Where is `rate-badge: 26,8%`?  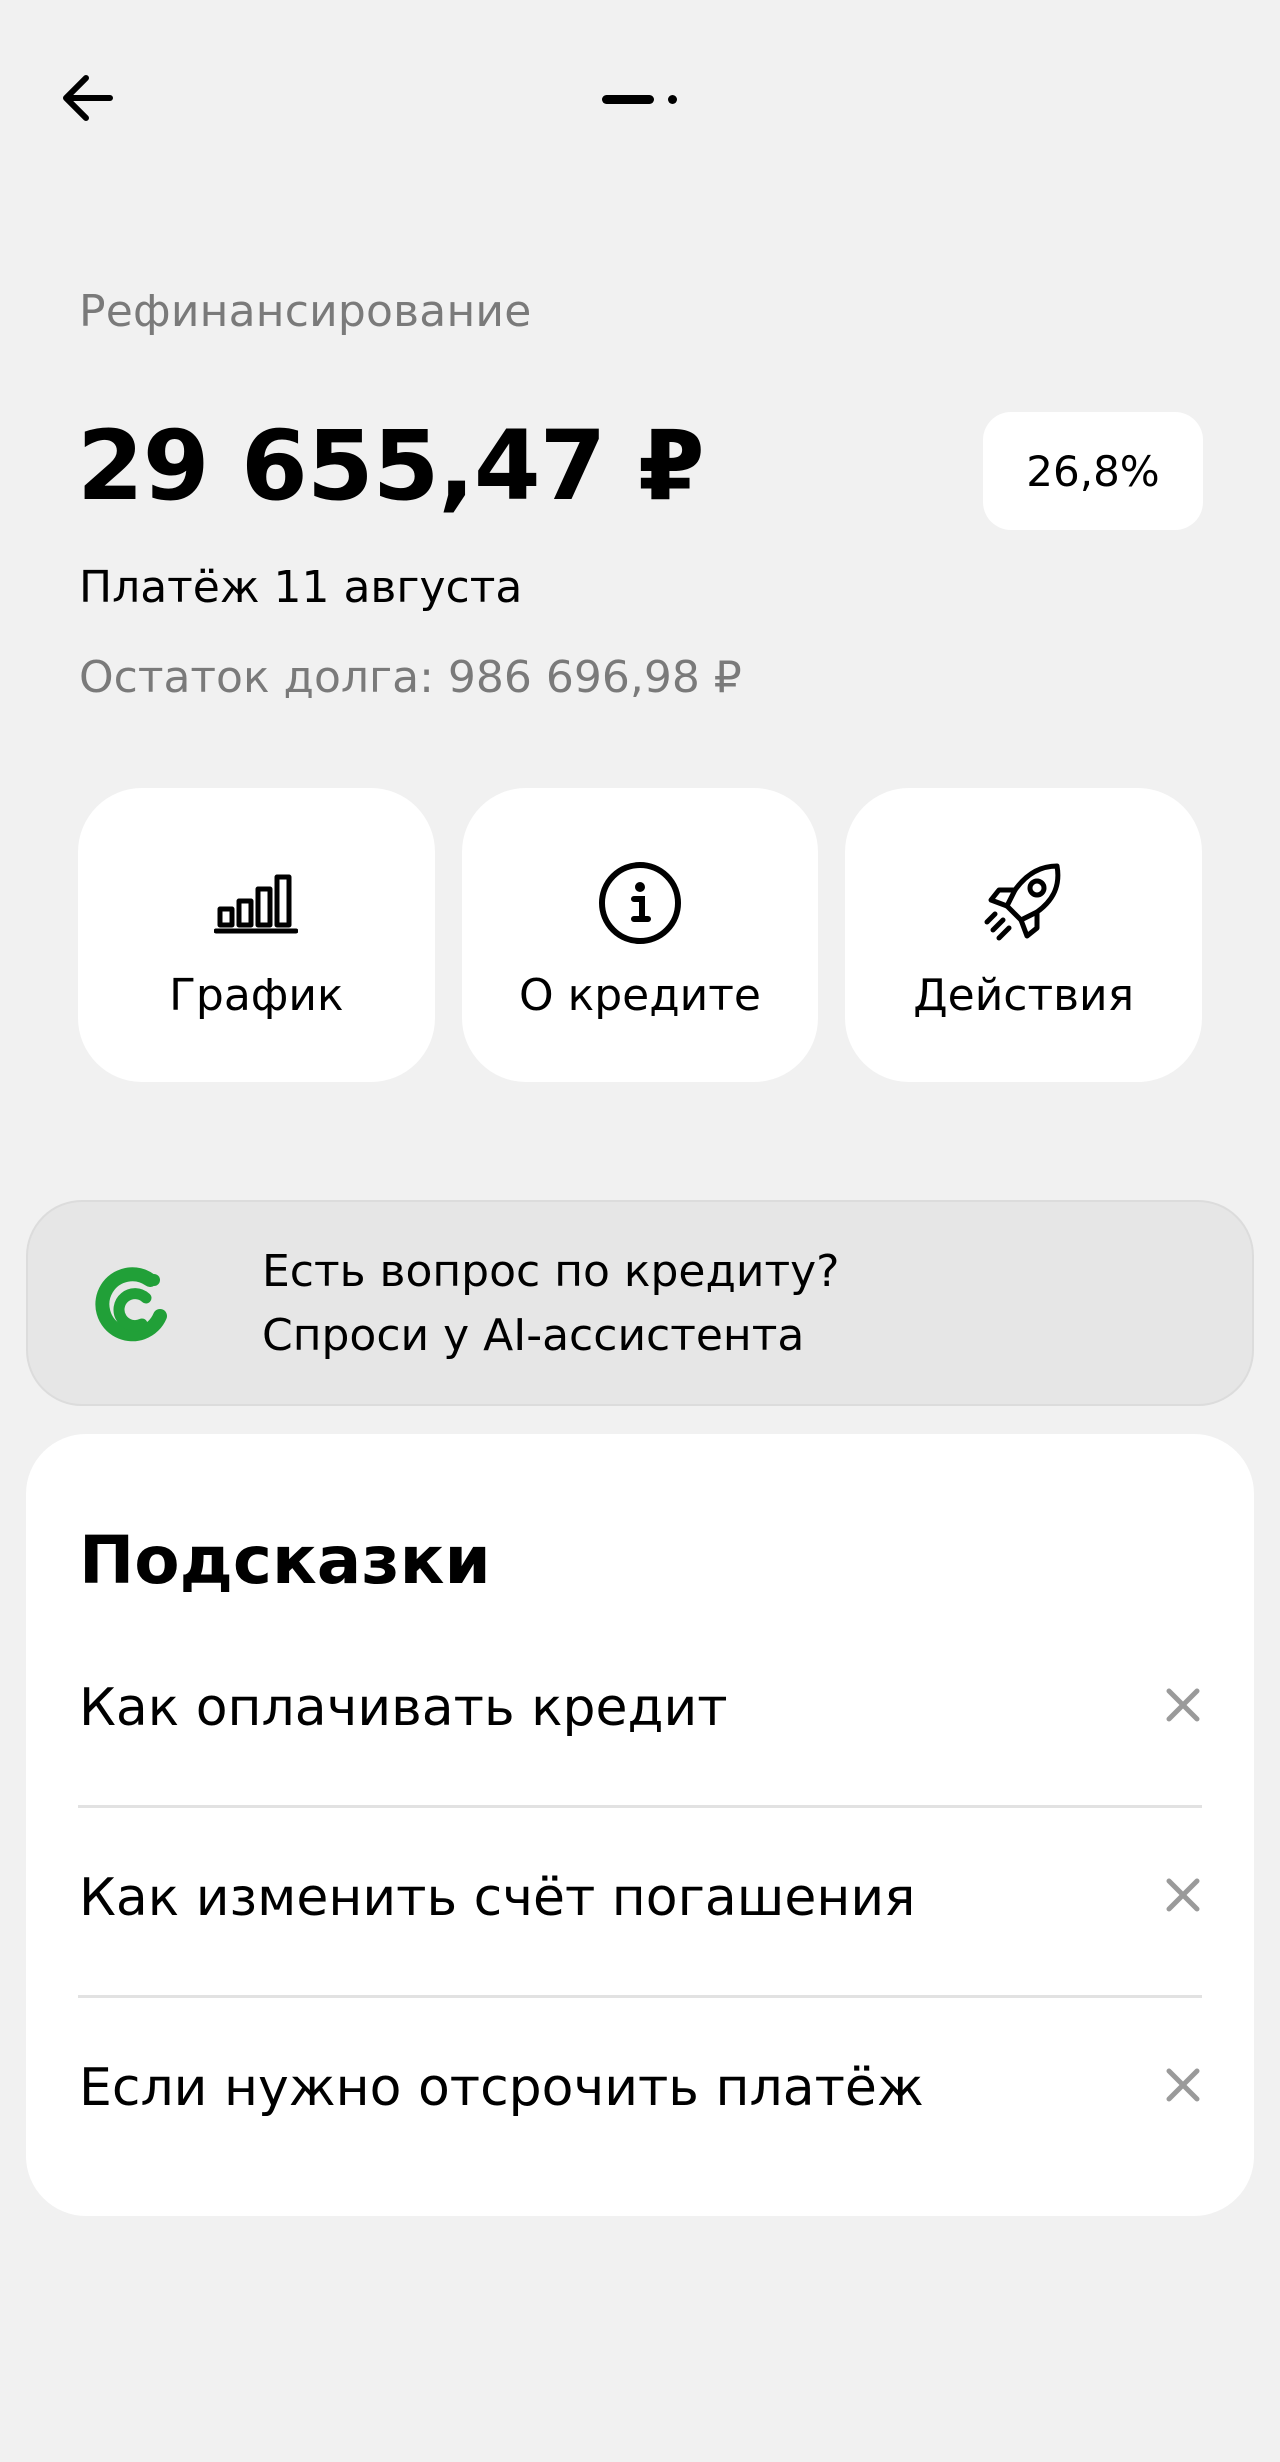
rate-badge: 26,8% is located at coordinates (1093, 471).